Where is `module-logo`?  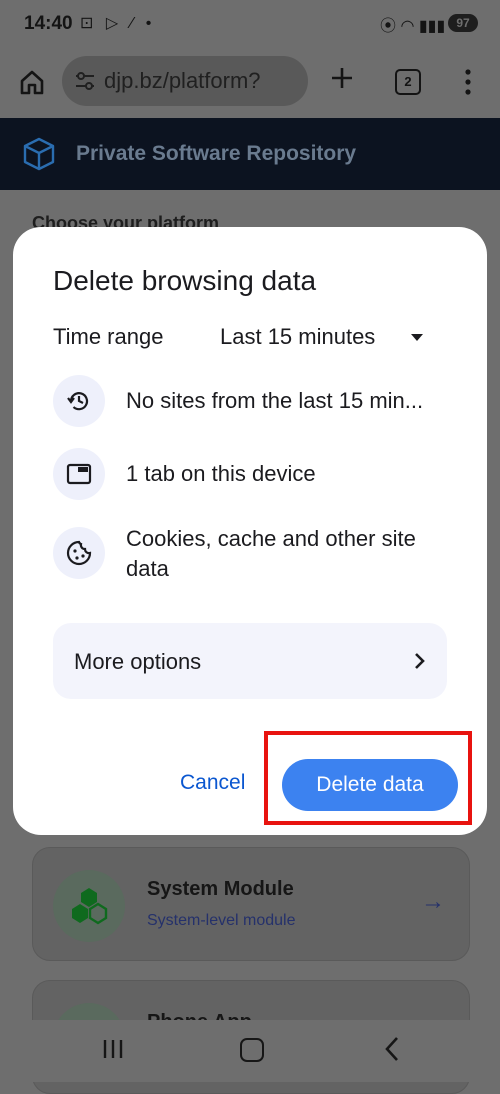
module-logo is located at coordinates (89, 906).